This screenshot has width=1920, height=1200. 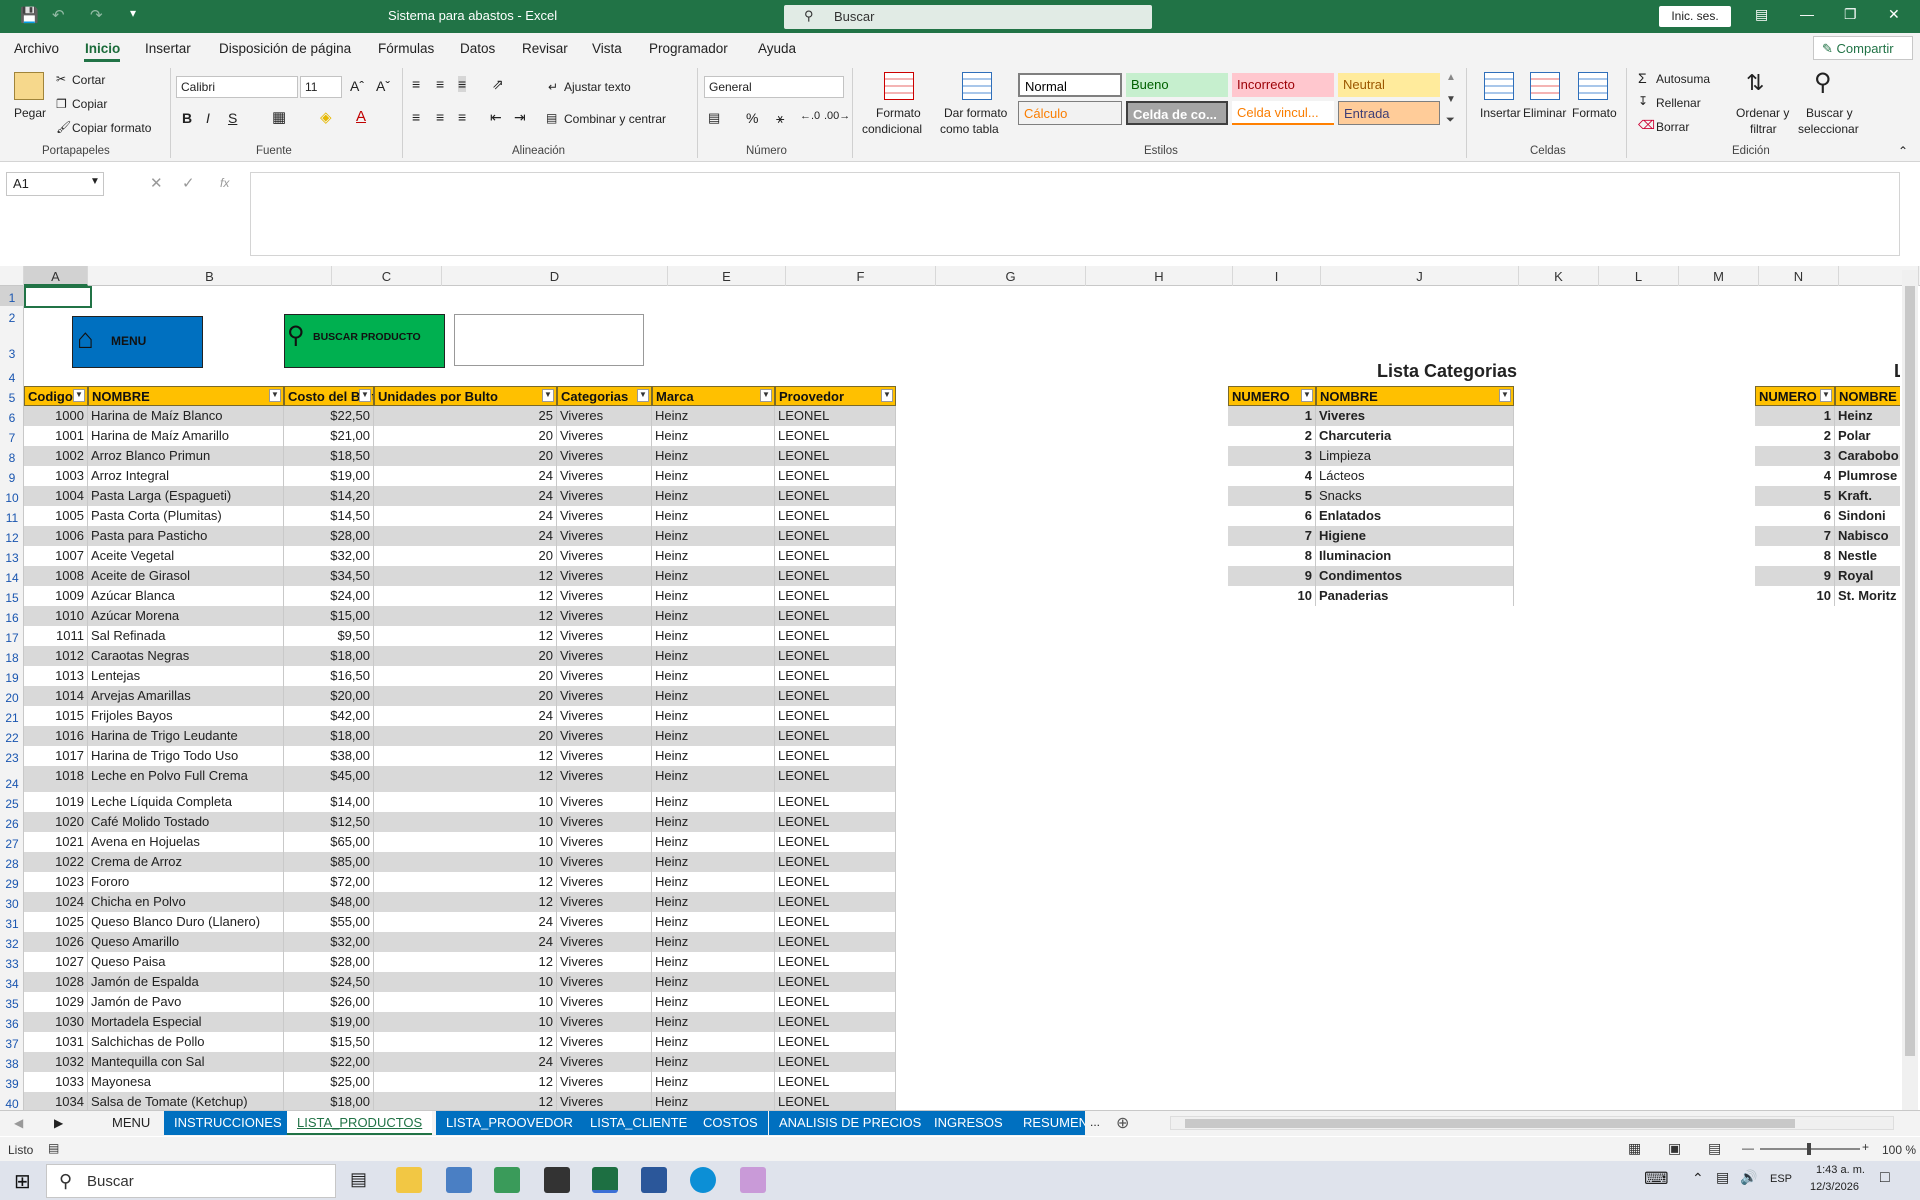 I want to click on accounting-format-icon: ▤, so click(x=714, y=118).